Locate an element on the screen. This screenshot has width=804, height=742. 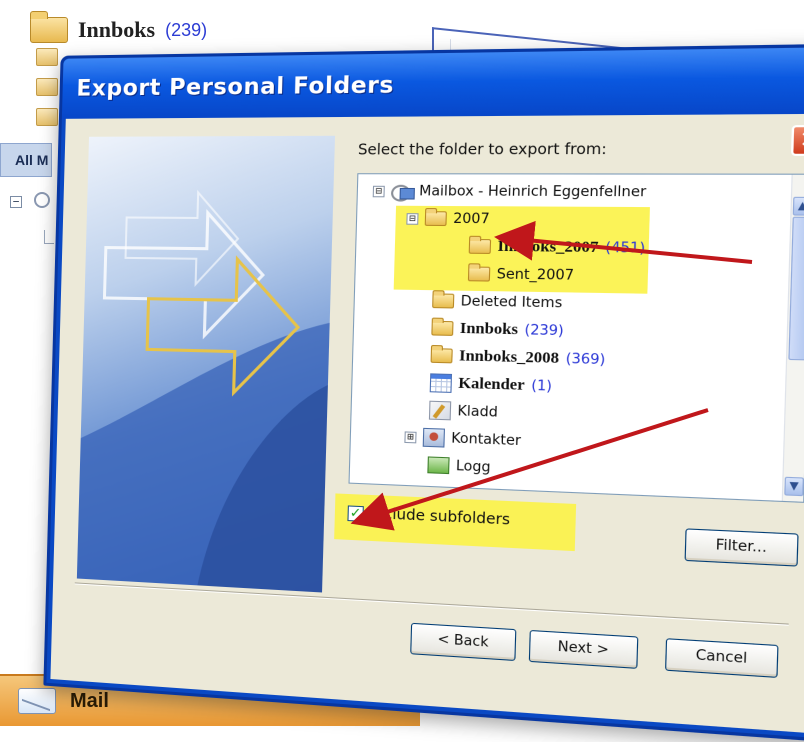
select-folder-label: Select the folder to export from: is located at coordinates (482, 149).